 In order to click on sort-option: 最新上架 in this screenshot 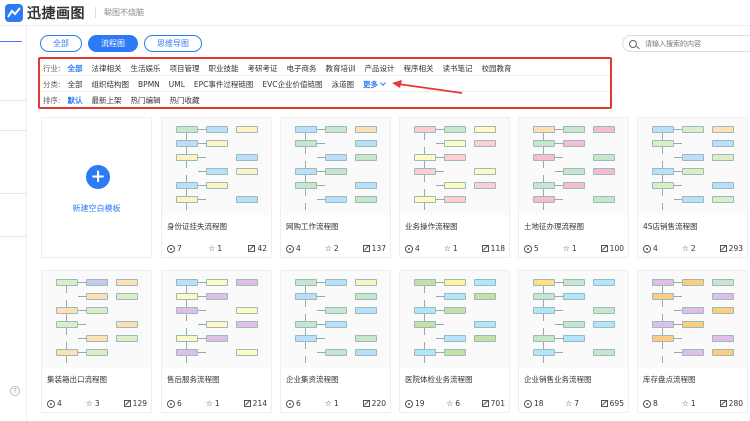, I will do `click(107, 100)`.